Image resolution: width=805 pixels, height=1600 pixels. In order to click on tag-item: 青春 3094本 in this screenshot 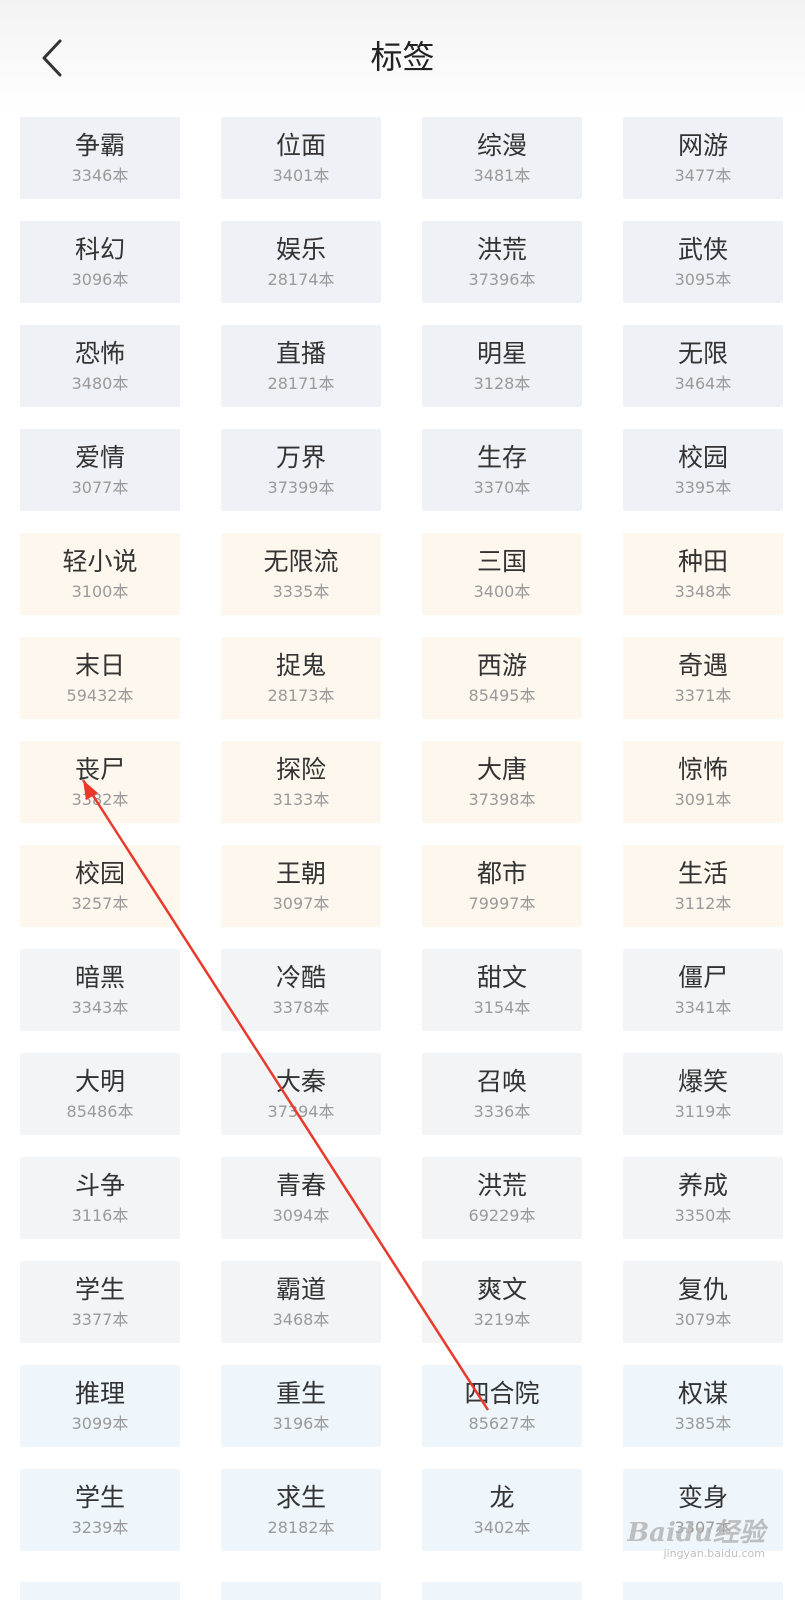, I will do `click(301, 1198)`.